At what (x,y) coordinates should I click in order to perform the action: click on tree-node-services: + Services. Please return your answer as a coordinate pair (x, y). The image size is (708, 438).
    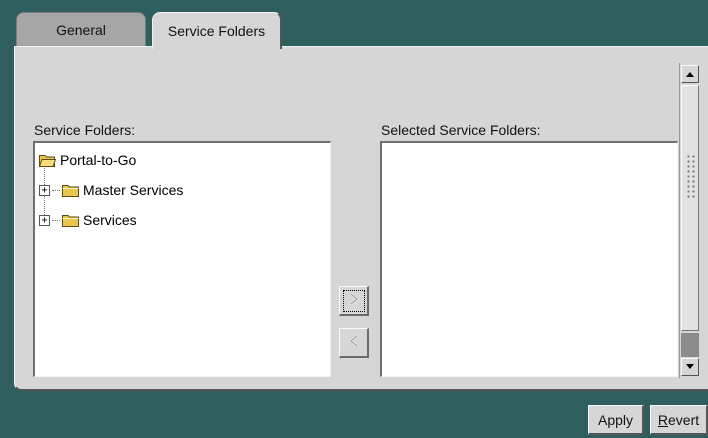
    Looking at the image, I should click on (88, 220).